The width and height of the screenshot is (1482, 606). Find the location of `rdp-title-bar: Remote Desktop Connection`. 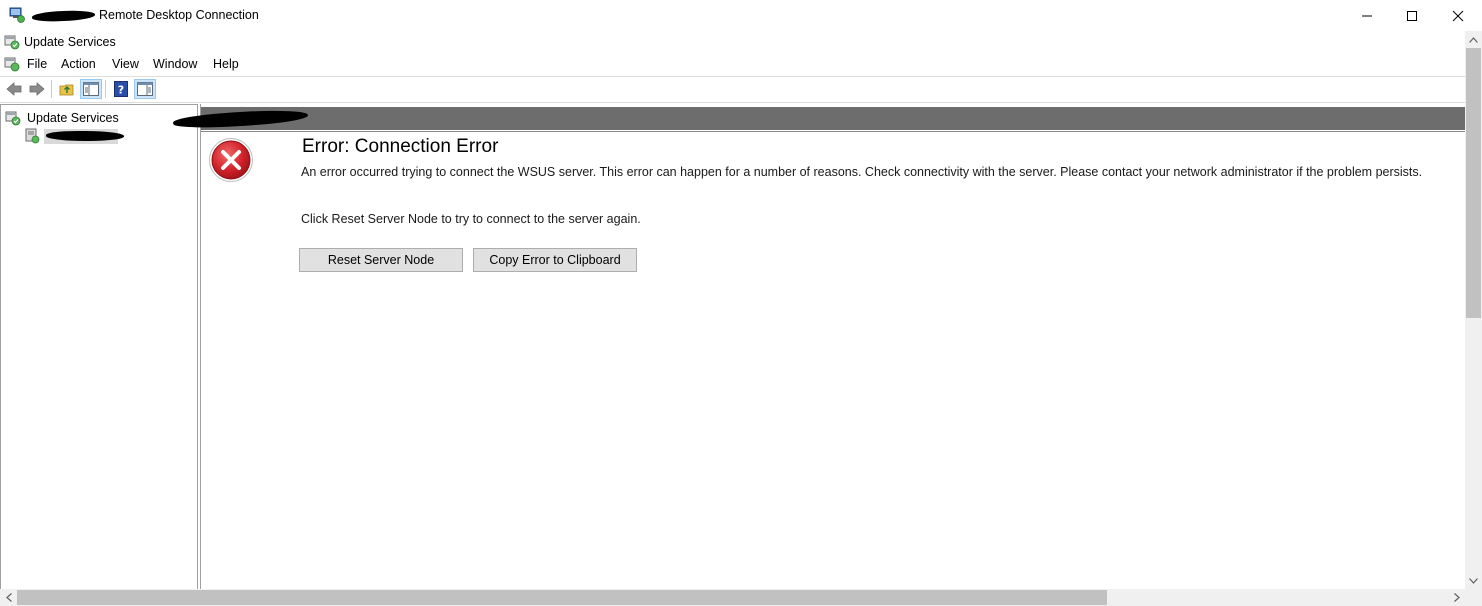

rdp-title-bar: Remote Desktop Connection is located at coordinates (741, 15).